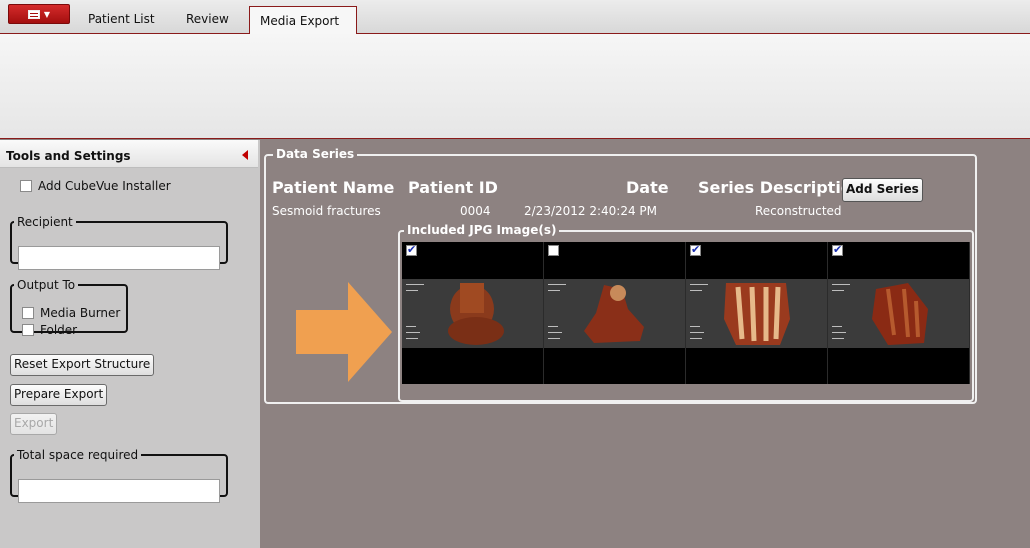 Image resolution: width=1030 pixels, height=548 pixels. Describe the element at coordinates (245, 155) in the screenshot. I see `collapse-arrow-icon` at that location.